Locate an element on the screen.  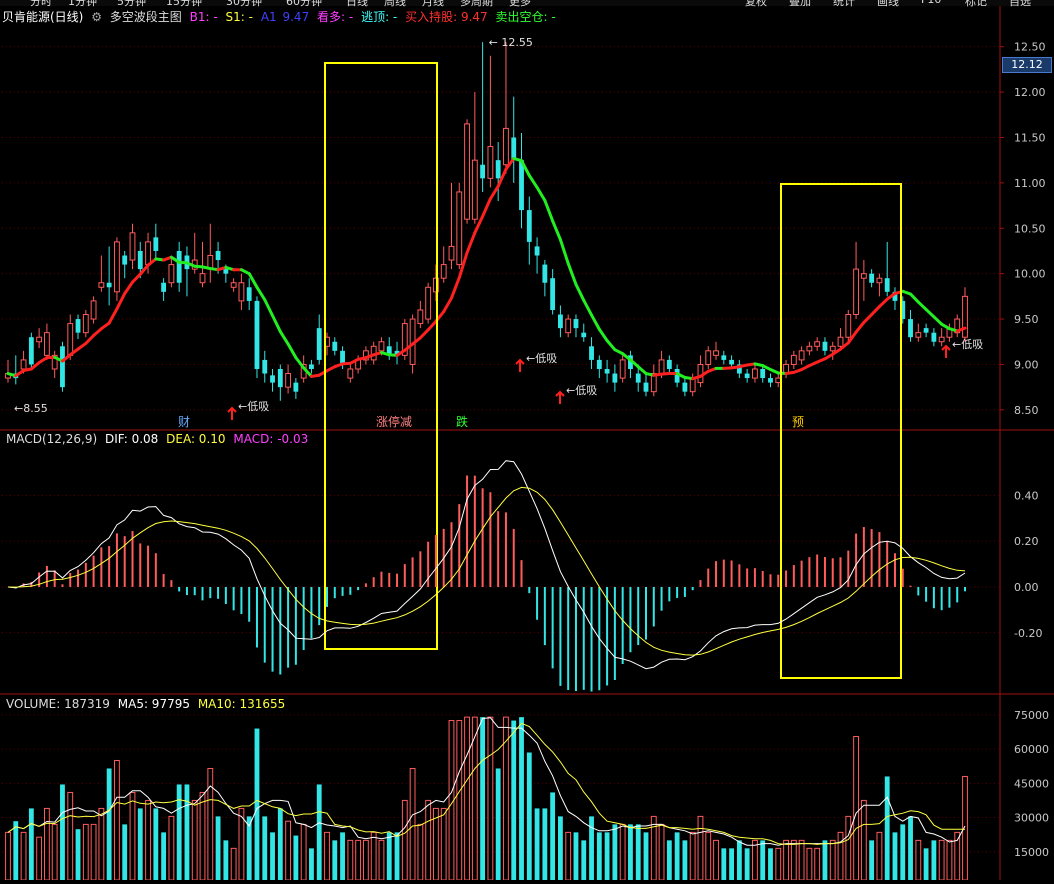
top-right-button-1: 叠加 is located at coordinates (800, 4).